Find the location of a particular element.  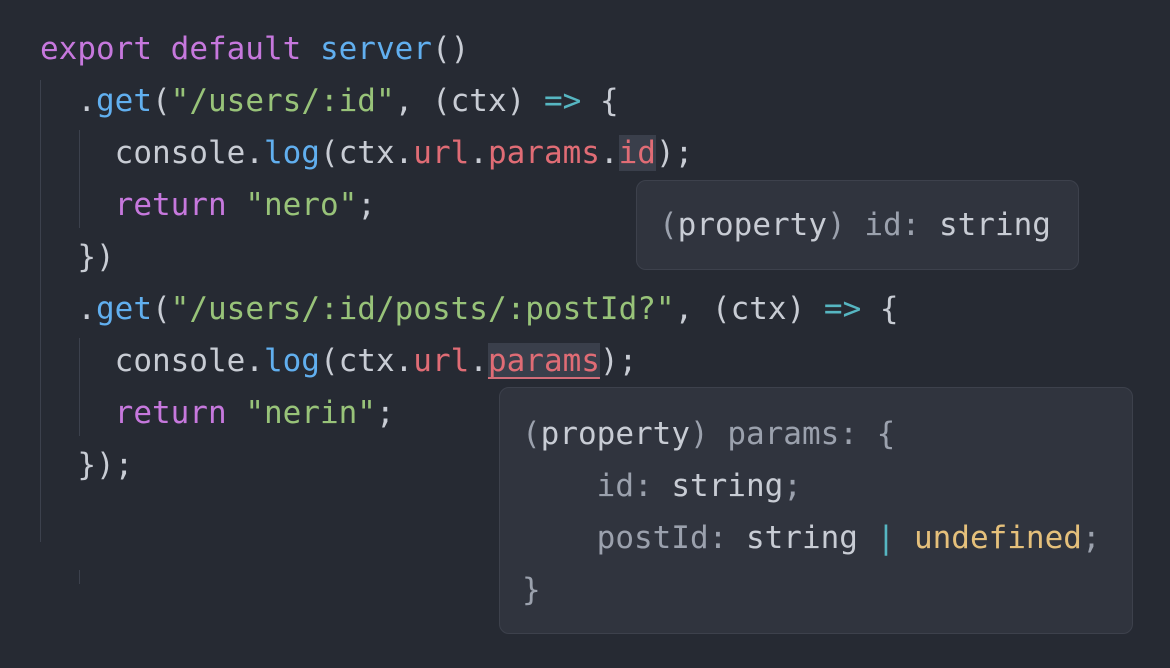

tooltip-line: (property) id: string is located at coordinates (855, 225).